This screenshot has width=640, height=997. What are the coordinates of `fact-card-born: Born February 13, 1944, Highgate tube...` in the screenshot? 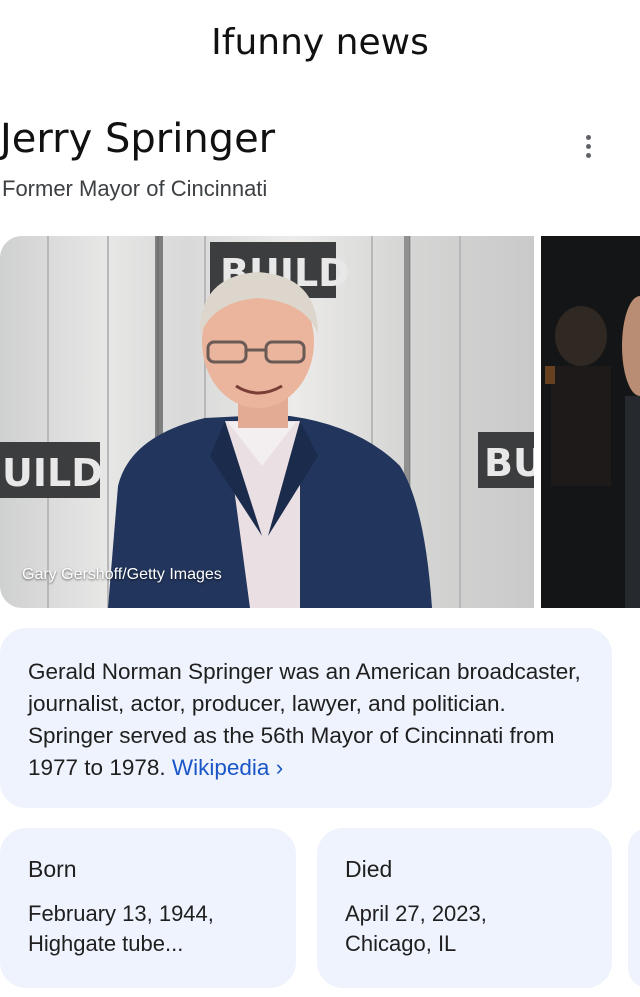 It's located at (148, 908).